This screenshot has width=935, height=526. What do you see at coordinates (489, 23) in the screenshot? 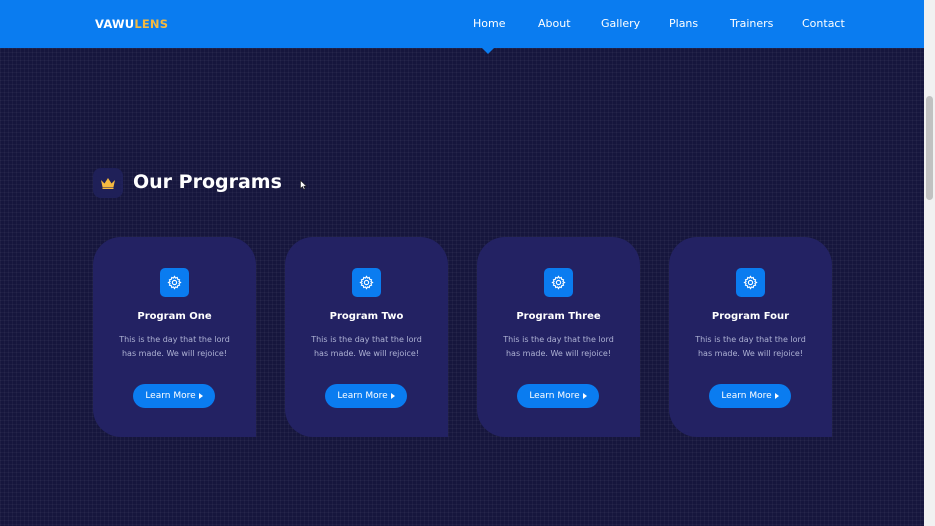
I see `nav-home-link: Home` at bounding box center [489, 23].